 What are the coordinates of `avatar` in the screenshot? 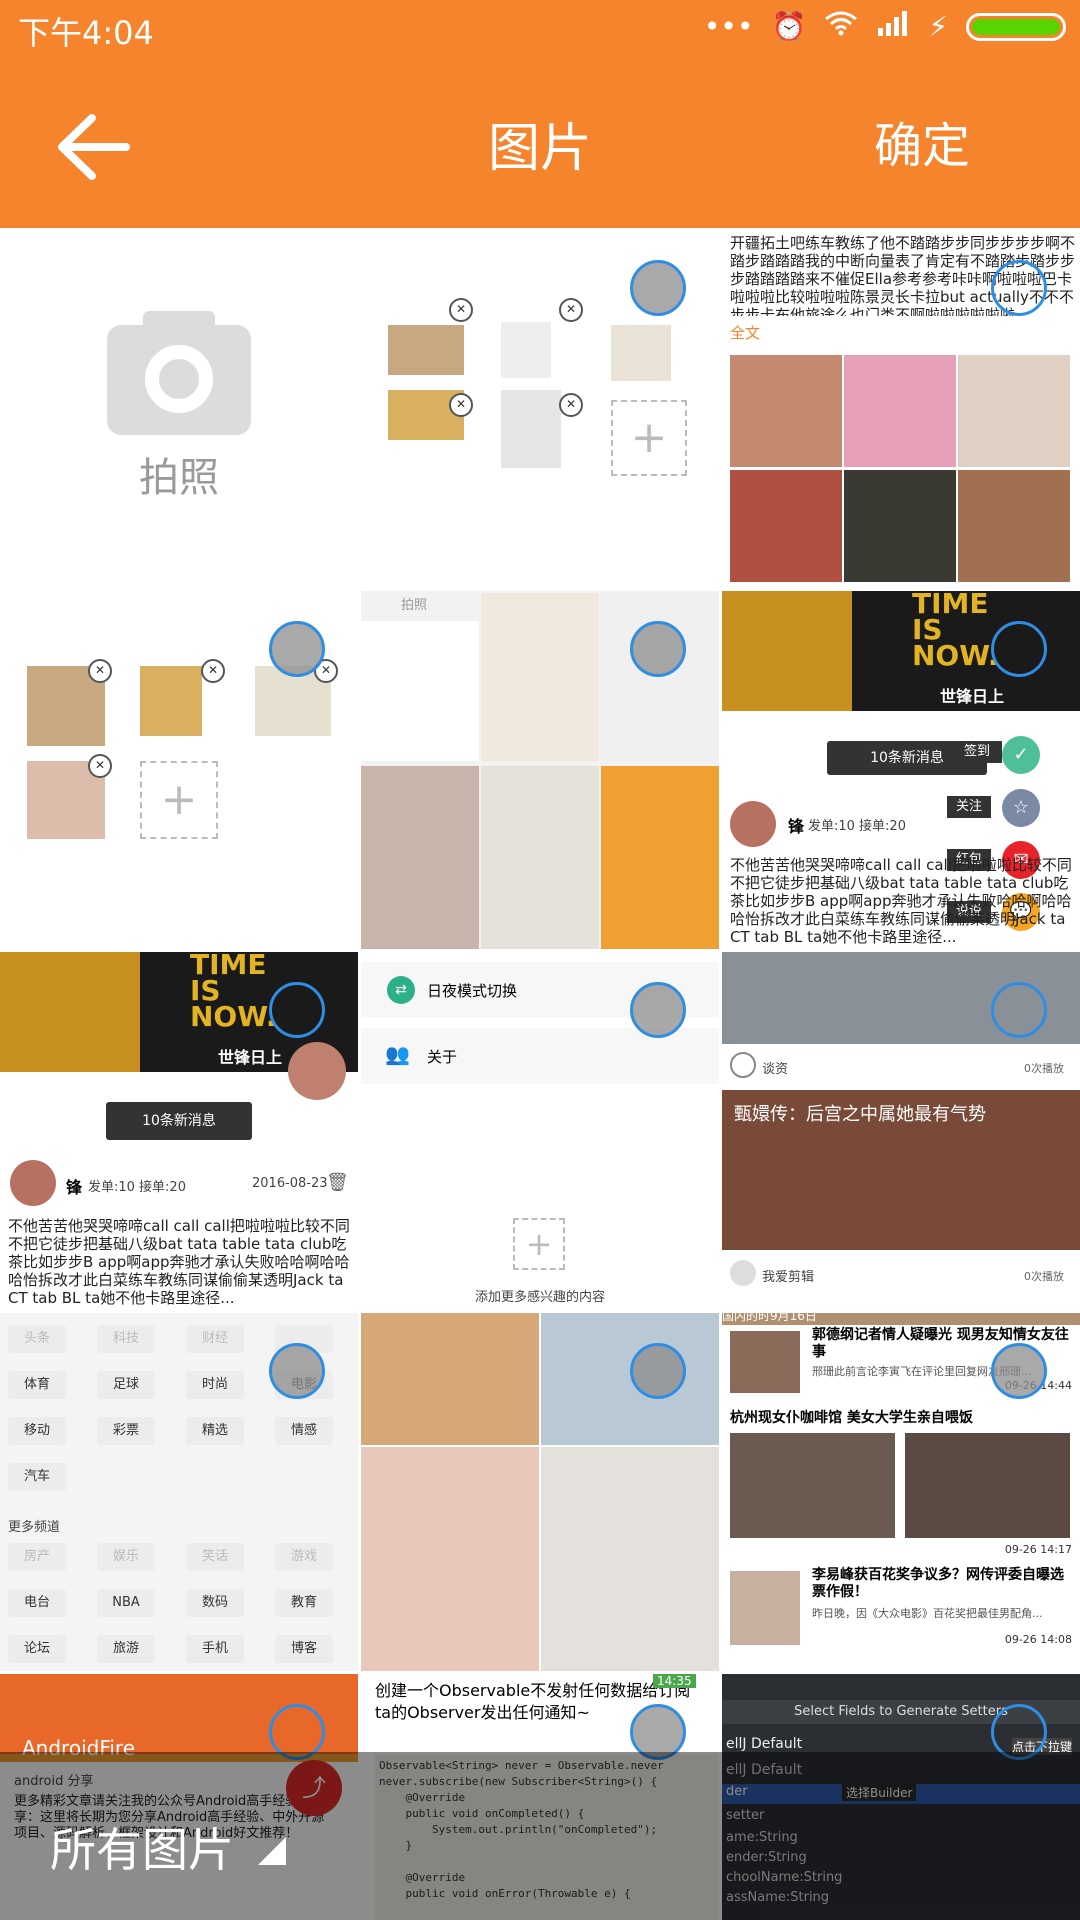 It's located at (317, 1071).